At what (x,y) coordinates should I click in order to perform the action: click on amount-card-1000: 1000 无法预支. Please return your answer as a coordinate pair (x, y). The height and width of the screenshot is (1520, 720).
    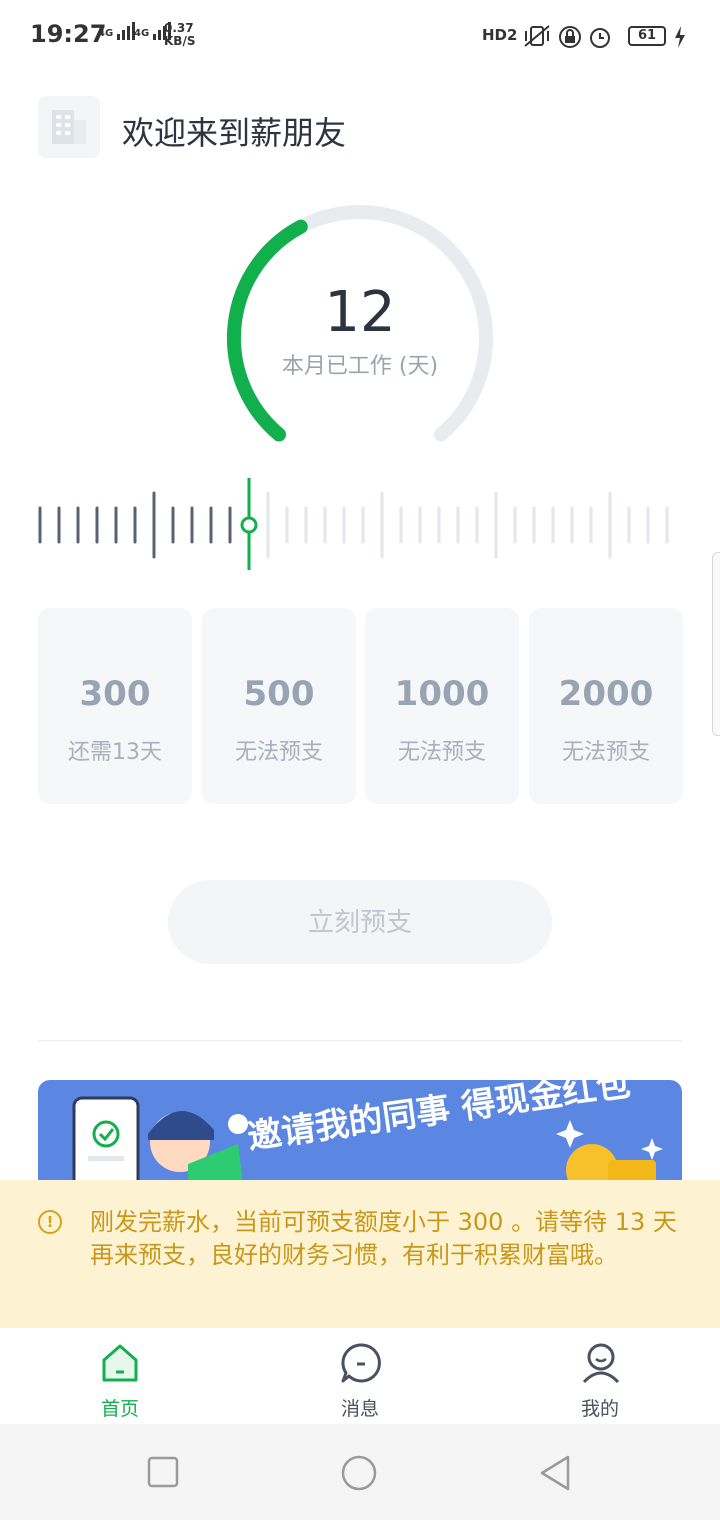
    Looking at the image, I should click on (442, 706).